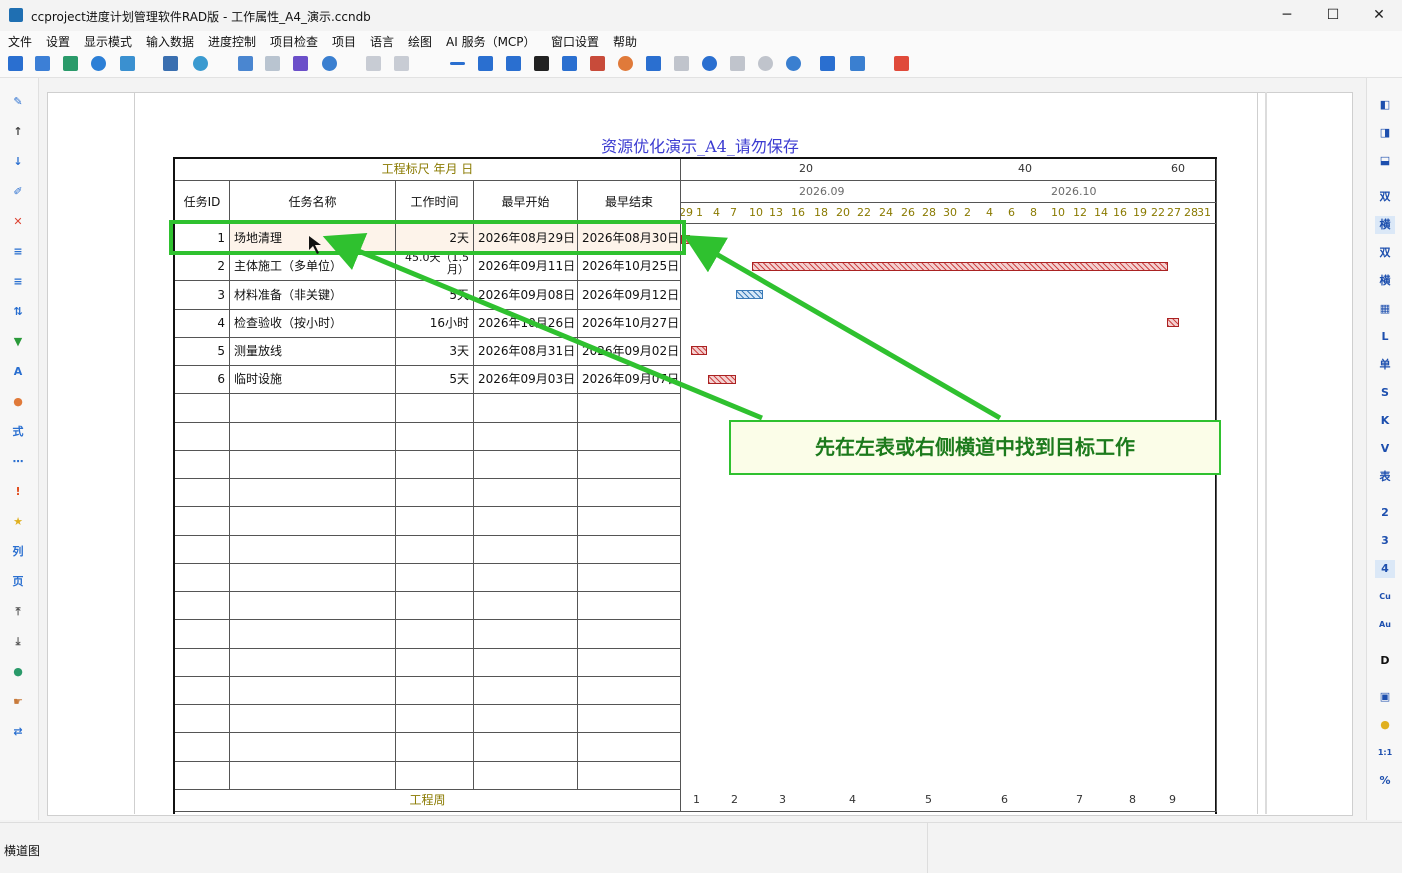 The width and height of the screenshot is (1402, 873). Describe the element at coordinates (975, 447) in the screenshot. I see `callout-box: 先在左表或右侧横道中找到目标工作` at that location.